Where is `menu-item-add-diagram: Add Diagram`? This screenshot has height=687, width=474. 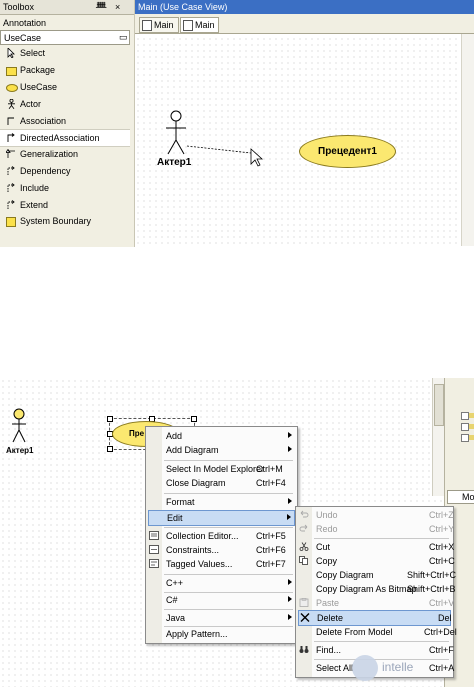 menu-item-add-diagram: Add Diagram is located at coordinates (221, 450).